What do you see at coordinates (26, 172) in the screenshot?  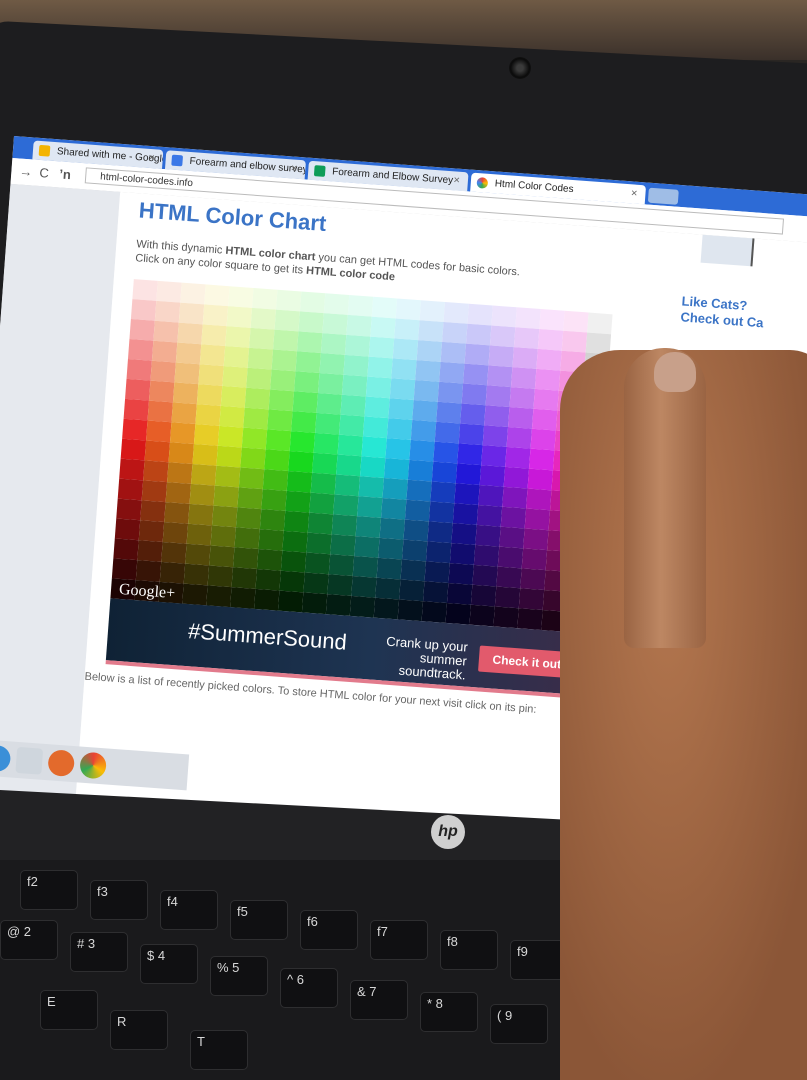 I see `forward-icon: →` at bounding box center [26, 172].